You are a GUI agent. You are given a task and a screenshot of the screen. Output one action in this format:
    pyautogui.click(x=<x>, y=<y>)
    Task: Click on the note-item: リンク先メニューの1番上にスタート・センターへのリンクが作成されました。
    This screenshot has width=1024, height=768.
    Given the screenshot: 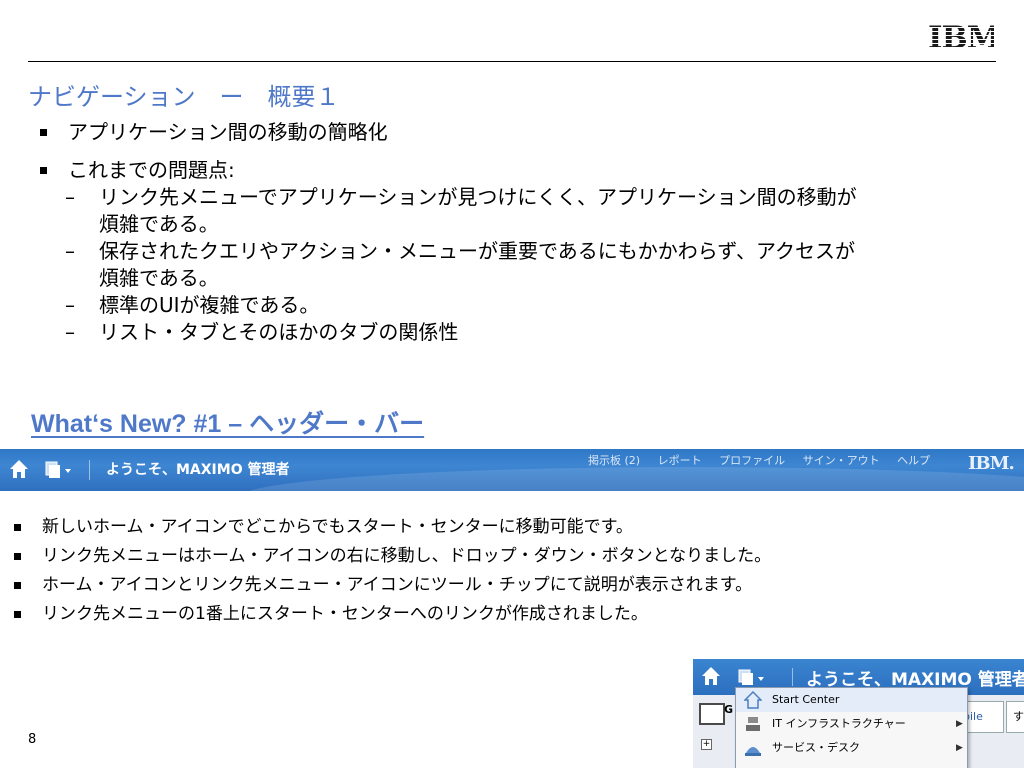 What is the action you would take?
    pyautogui.click(x=504, y=614)
    